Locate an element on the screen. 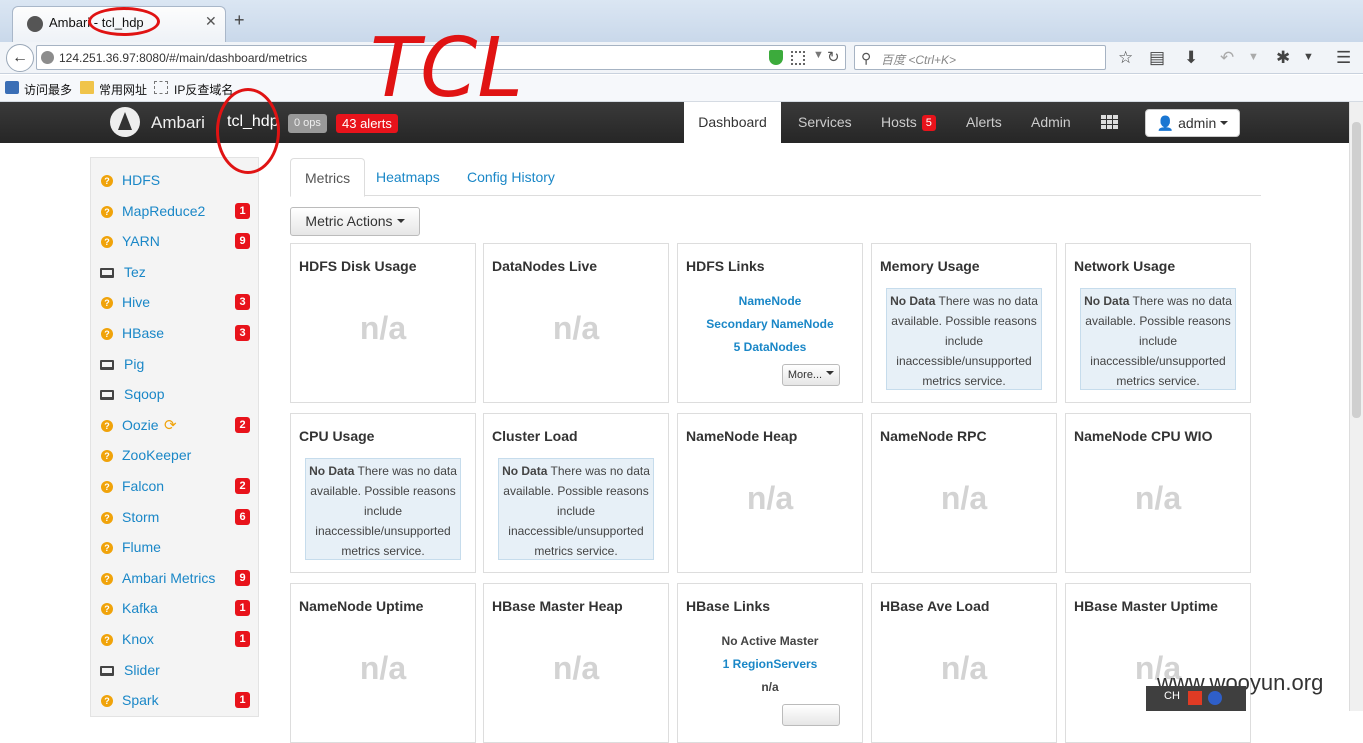 The width and height of the screenshot is (1363, 743). widget-link: 1 RegionServers is located at coordinates (770, 664).